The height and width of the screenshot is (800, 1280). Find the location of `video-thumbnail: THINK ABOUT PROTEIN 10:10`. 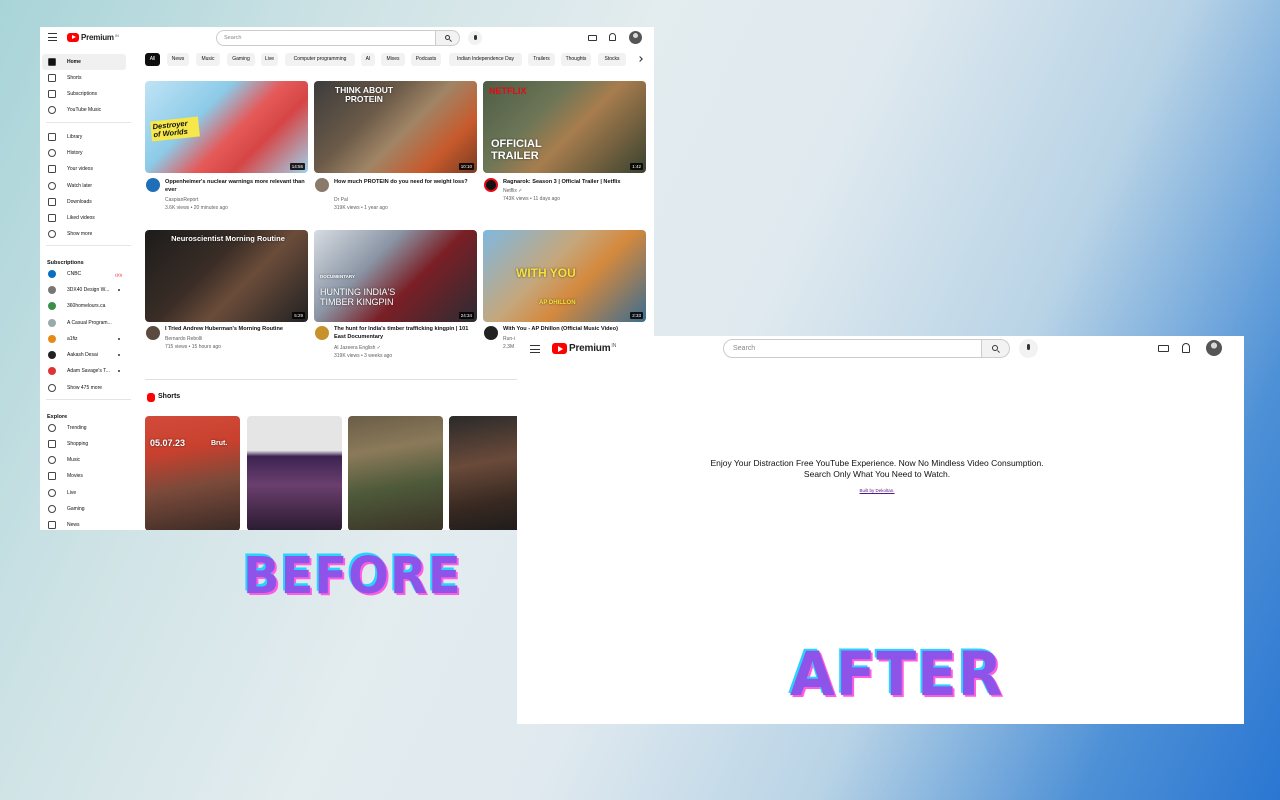

video-thumbnail: THINK ABOUT PROTEIN 10:10 is located at coordinates (395, 127).